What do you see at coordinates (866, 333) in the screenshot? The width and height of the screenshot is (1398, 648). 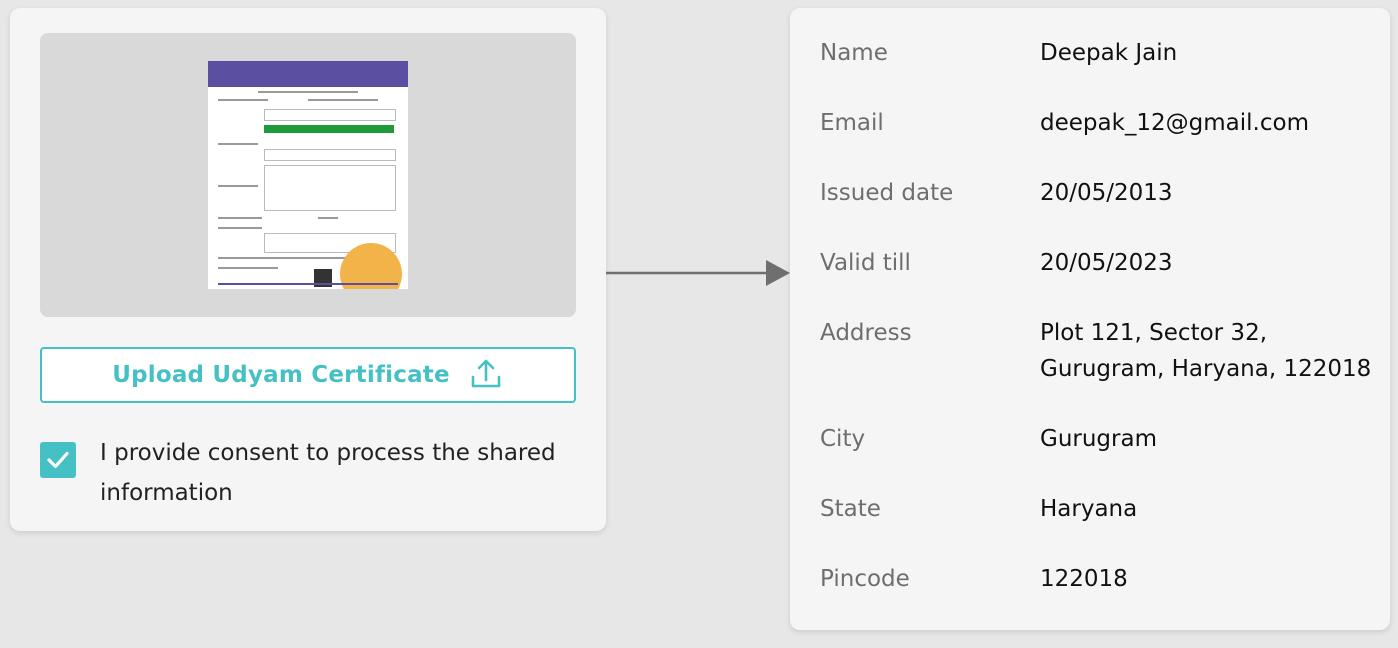 I see `detail-label: Address` at bounding box center [866, 333].